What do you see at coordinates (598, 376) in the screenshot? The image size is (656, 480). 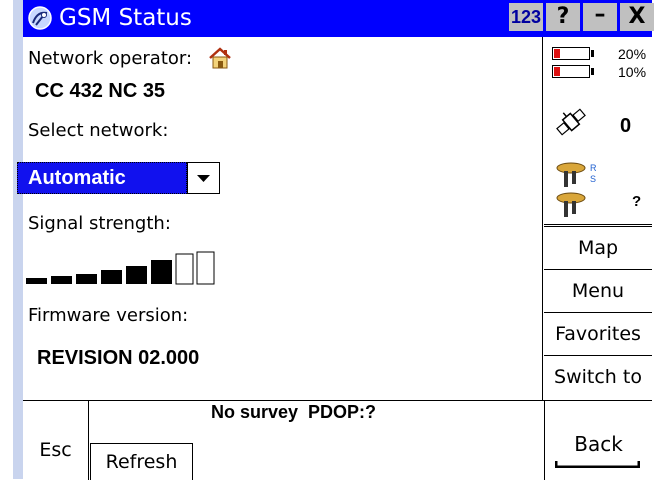 I see `switch-to-button: Switch to` at bounding box center [598, 376].